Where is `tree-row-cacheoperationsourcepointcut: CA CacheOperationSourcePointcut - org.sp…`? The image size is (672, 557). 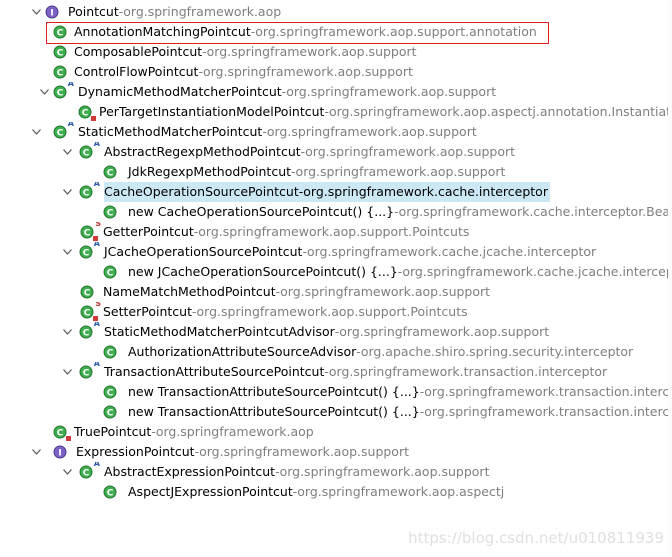
tree-row-cacheoperationsourcepointcut: CA CacheOperationSourcePointcut - org.sp… is located at coordinates (336, 192).